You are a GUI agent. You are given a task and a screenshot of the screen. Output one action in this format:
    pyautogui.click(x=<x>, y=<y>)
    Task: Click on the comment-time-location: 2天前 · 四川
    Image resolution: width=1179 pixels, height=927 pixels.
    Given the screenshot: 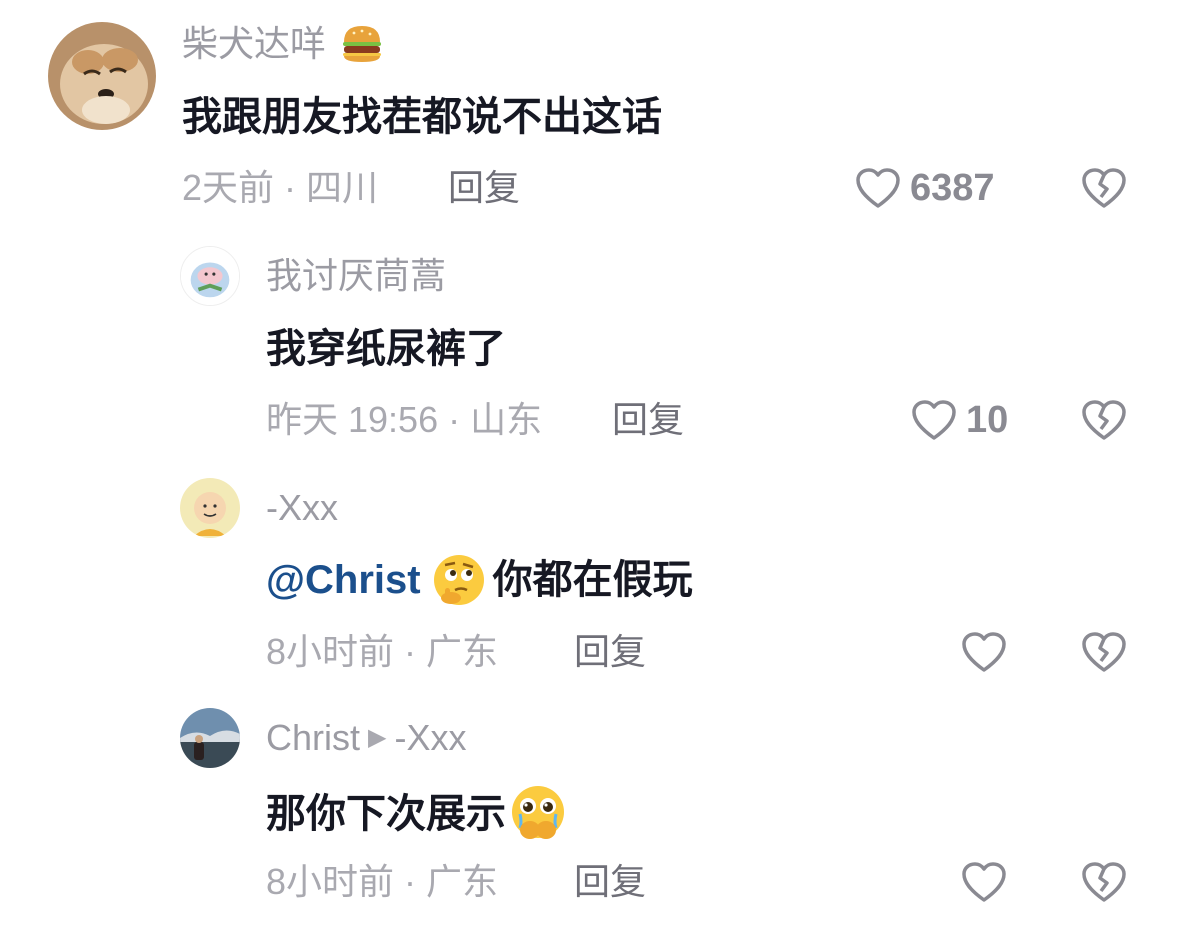 What is the action you would take?
    pyautogui.click(x=280, y=187)
    